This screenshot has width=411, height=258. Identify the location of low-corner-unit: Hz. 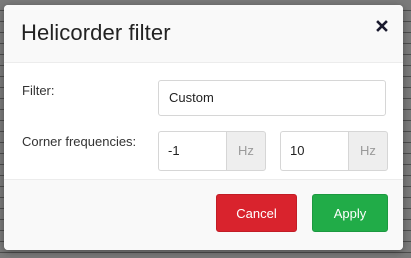
(246, 151).